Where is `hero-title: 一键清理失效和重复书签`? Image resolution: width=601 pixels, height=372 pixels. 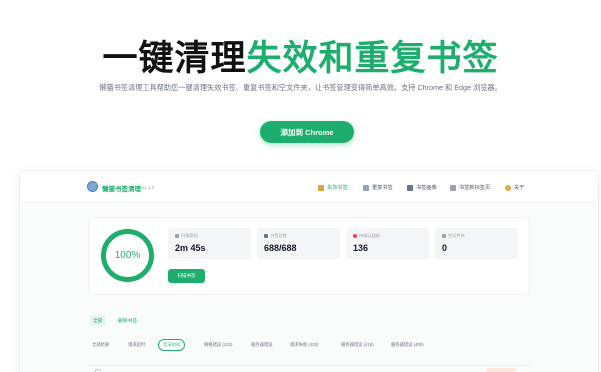 hero-title: 一键清理失效和重复书签 is located at coordinates (300, 55).